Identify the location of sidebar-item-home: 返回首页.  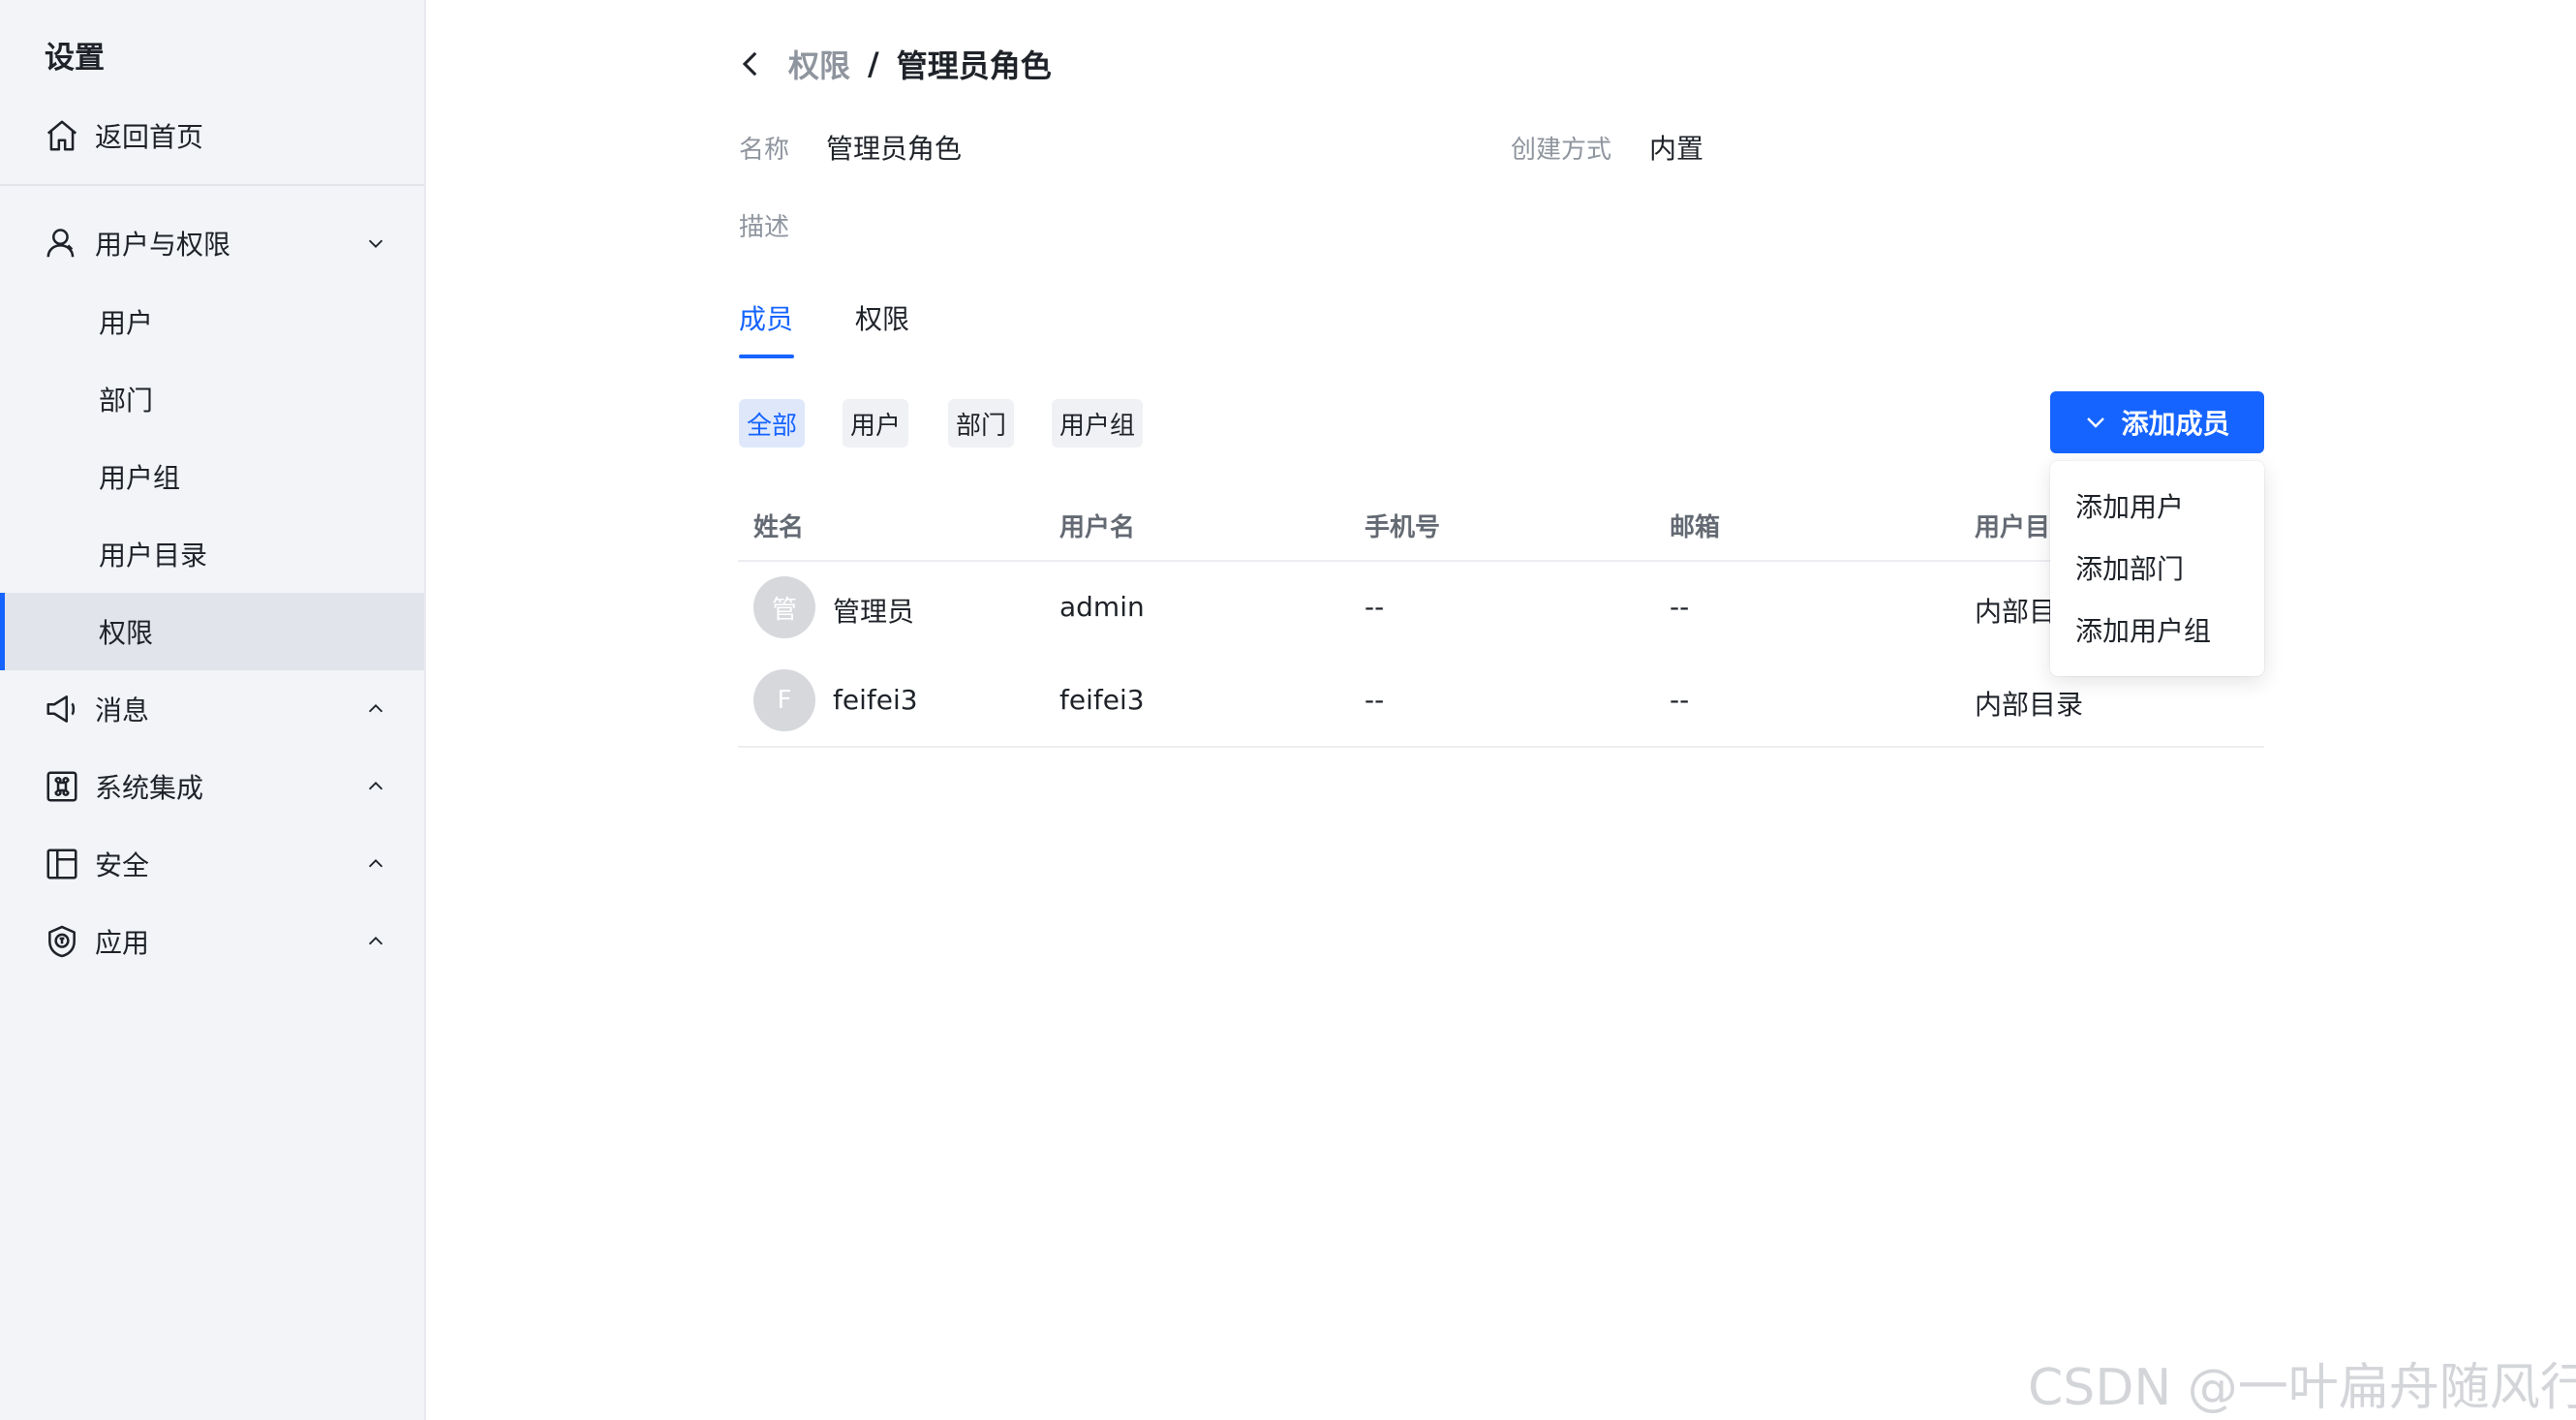
(212, 135).